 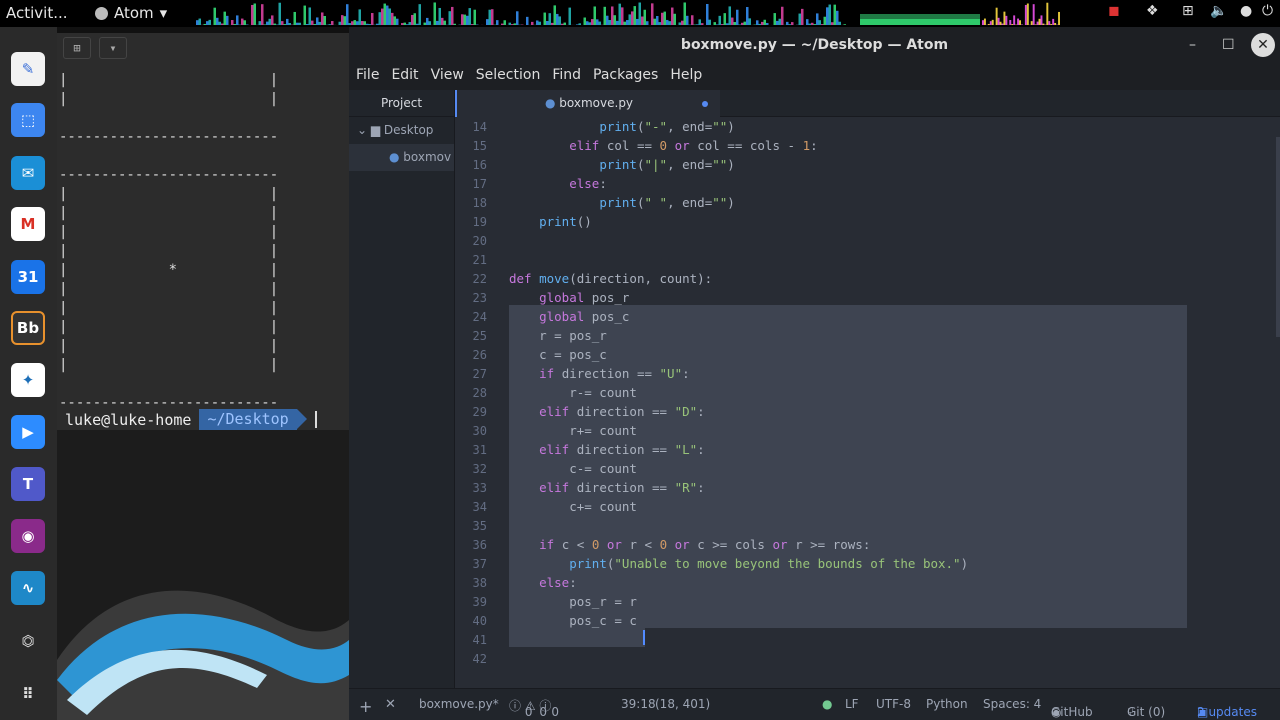 I want to click on line-number: 40, so click(x=479, y=621).